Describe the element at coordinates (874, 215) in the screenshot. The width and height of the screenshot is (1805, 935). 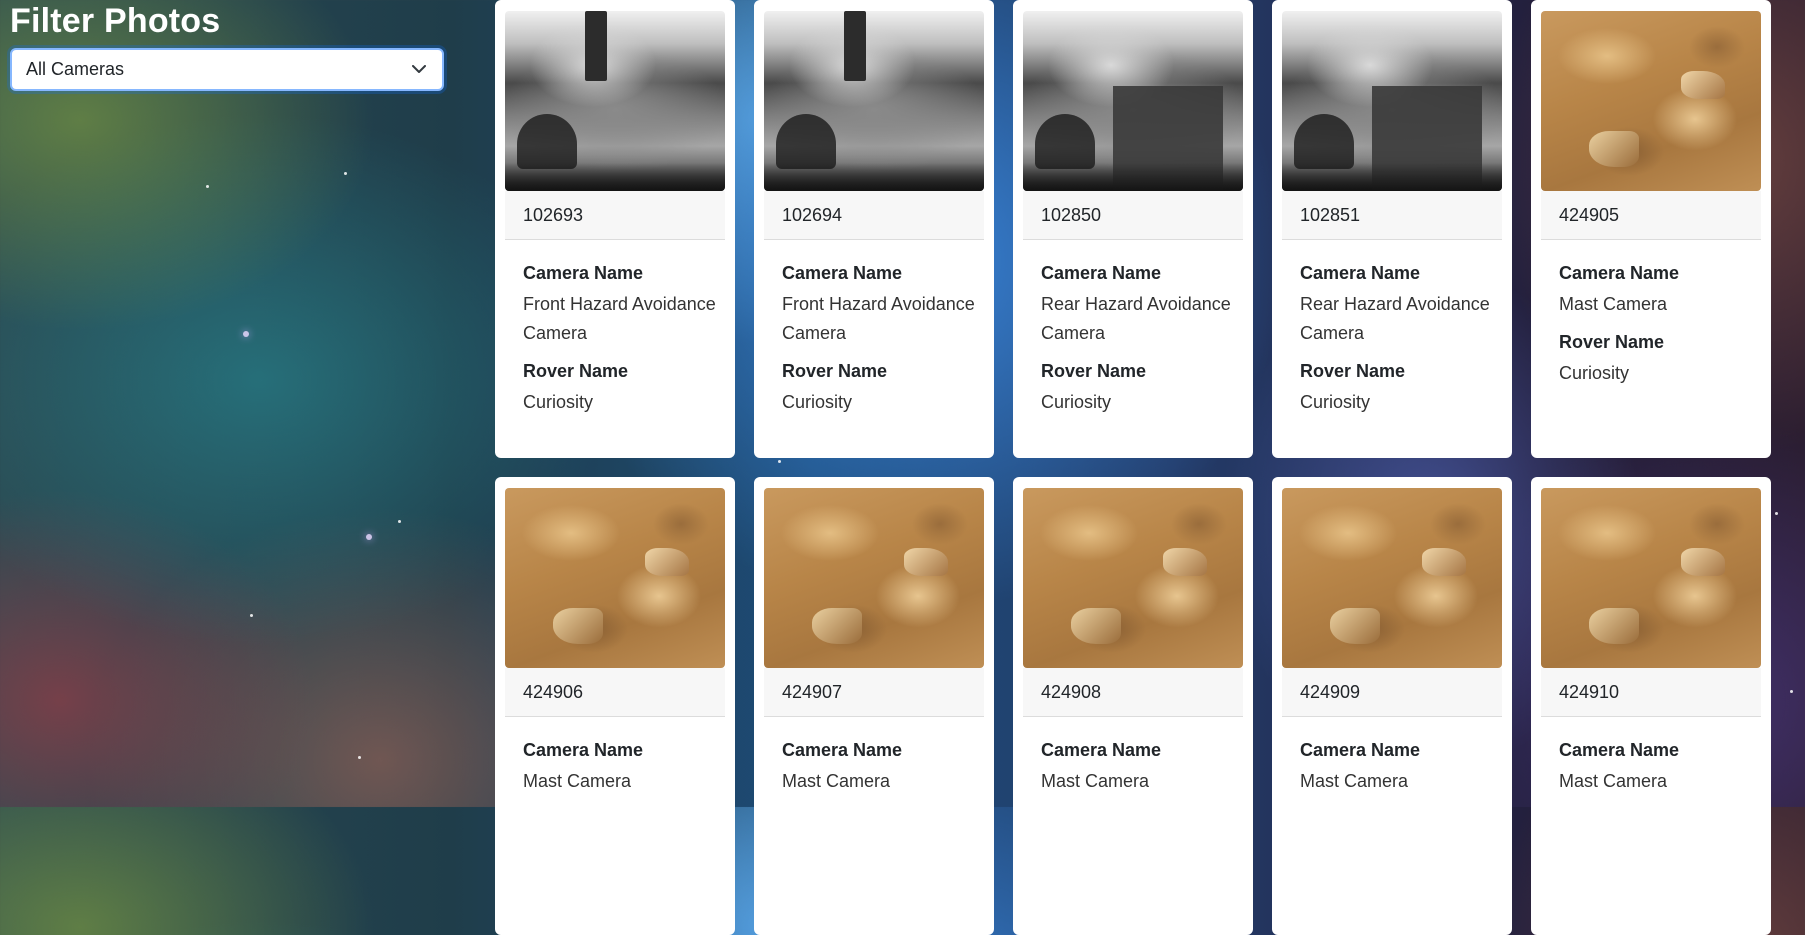
I see `photo-id: 102694` at that location.